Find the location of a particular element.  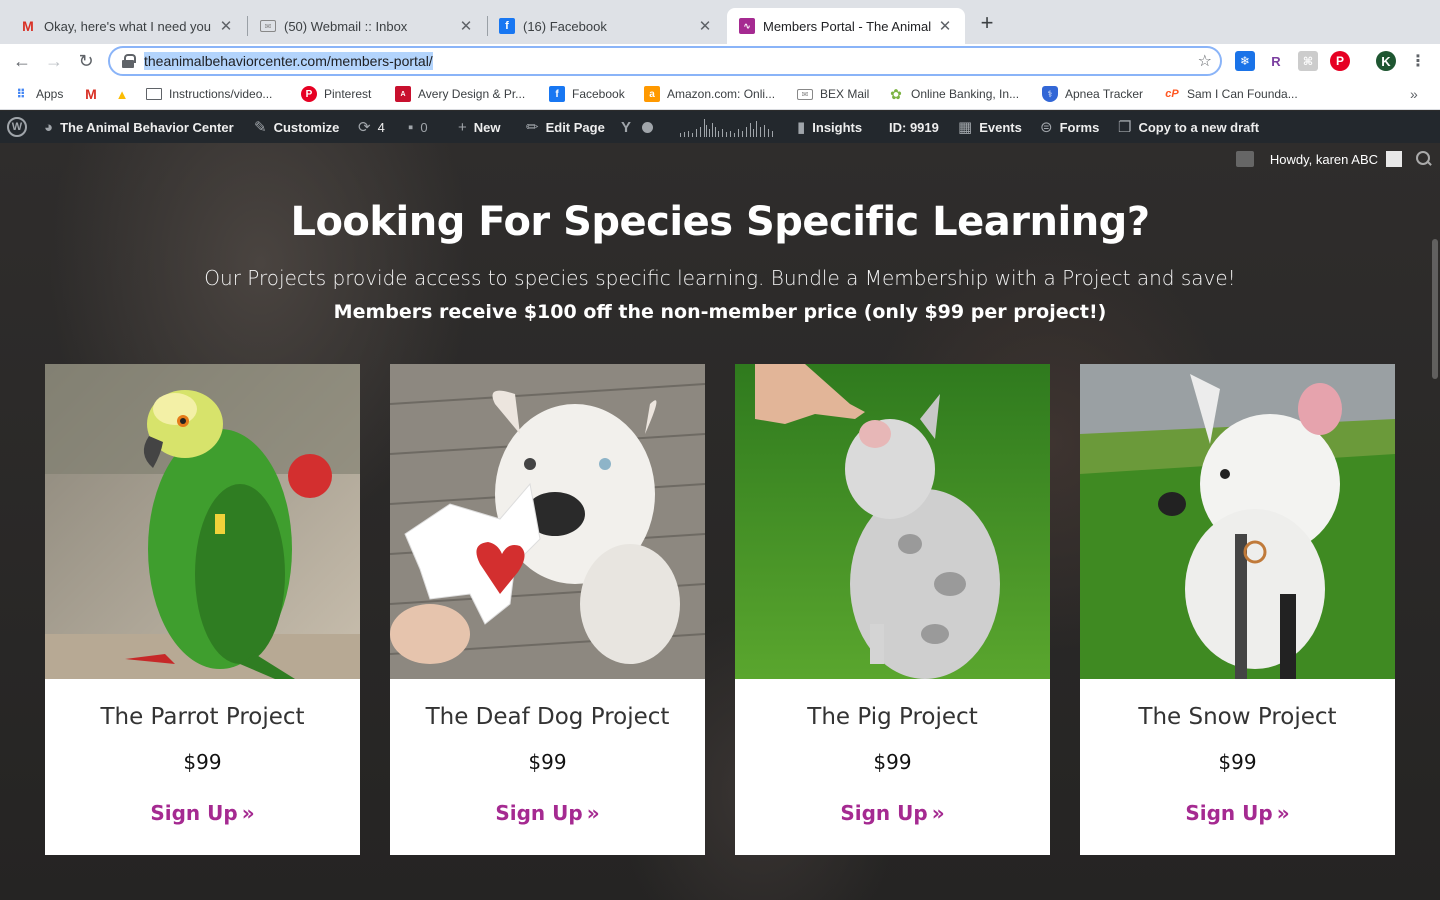

yoast-seo-icon: Y is located at coordinates (637, 127).